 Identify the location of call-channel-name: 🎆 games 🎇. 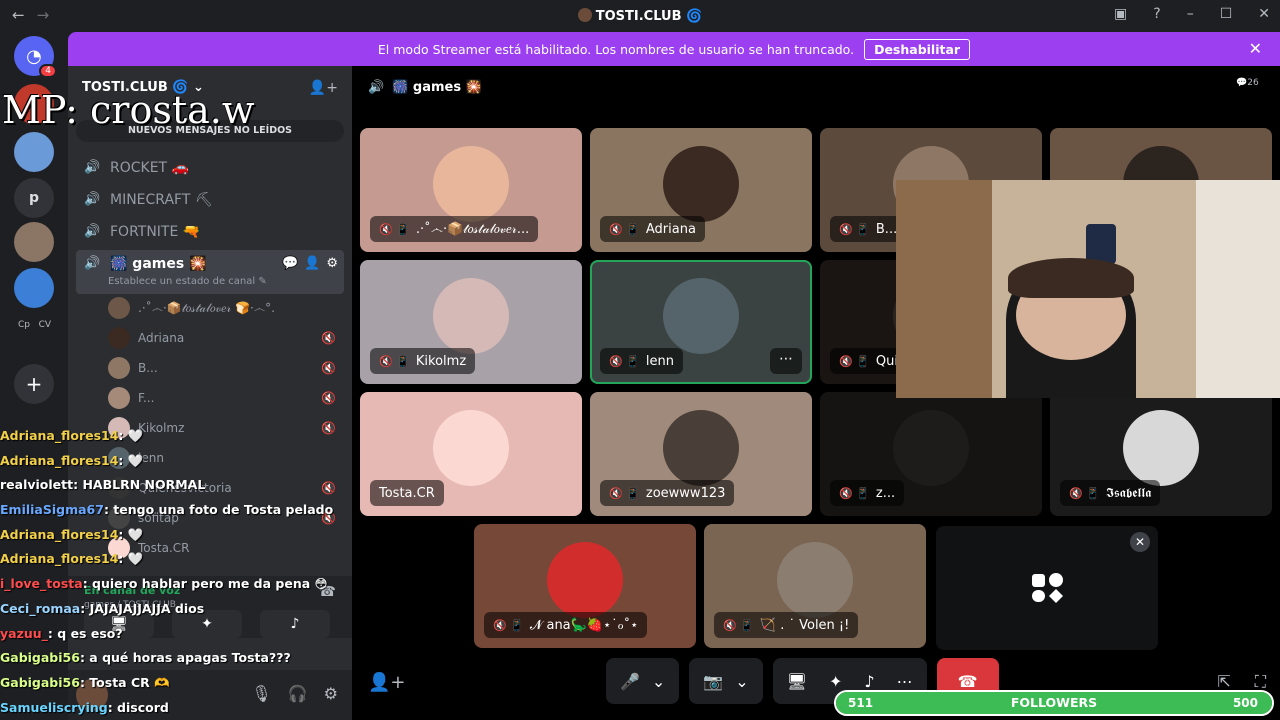
(437, 87).